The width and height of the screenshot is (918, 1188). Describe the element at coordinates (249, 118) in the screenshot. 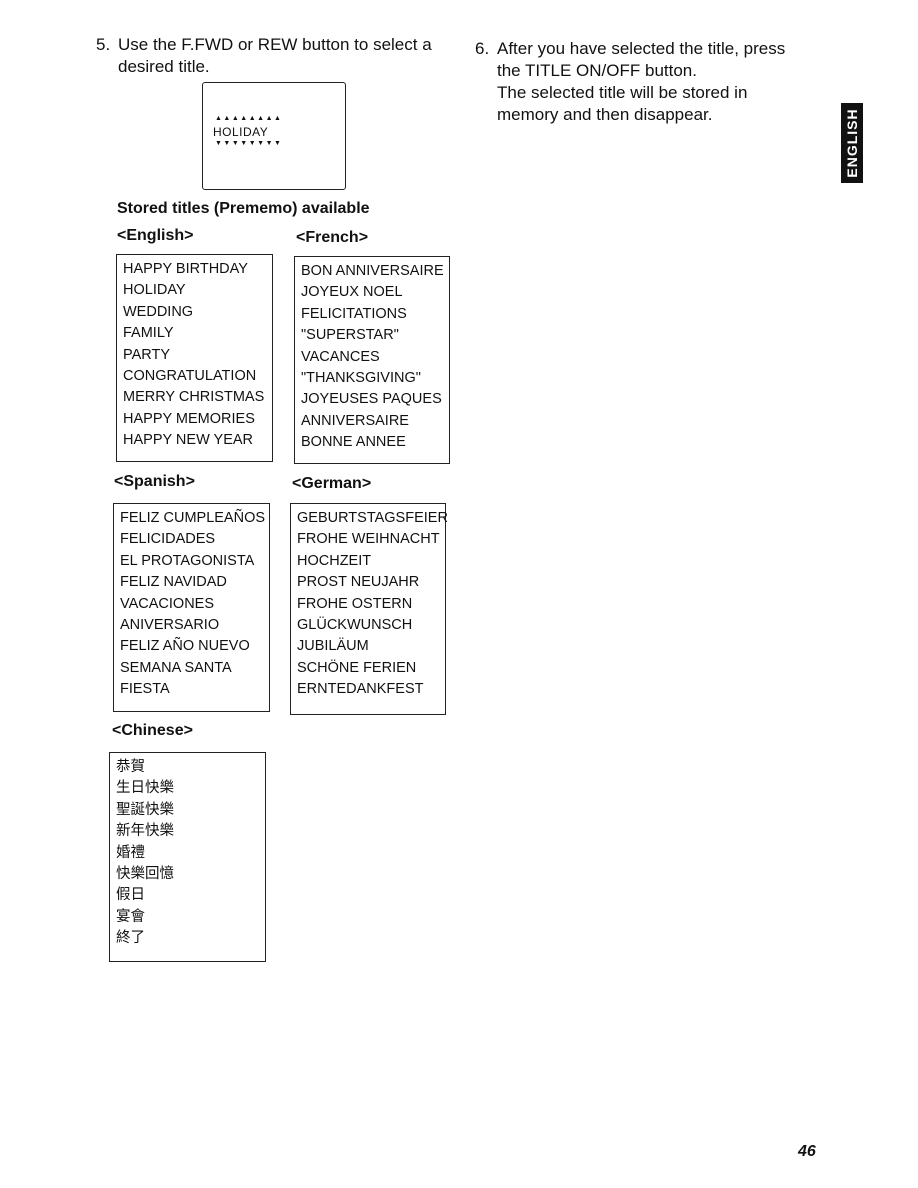

I see `blink-markers-top: ▲▲▲▲▲▲▲▲` at that location.